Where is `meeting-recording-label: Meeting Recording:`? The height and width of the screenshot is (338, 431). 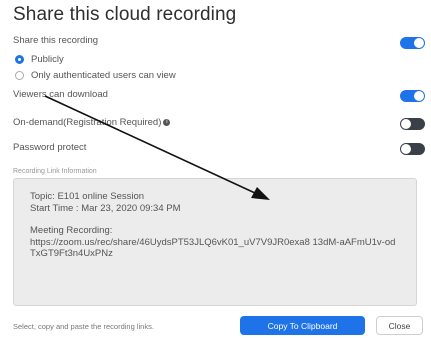
meeting-recording-label: Meeting Recording: is located at coordinates (71, 230).